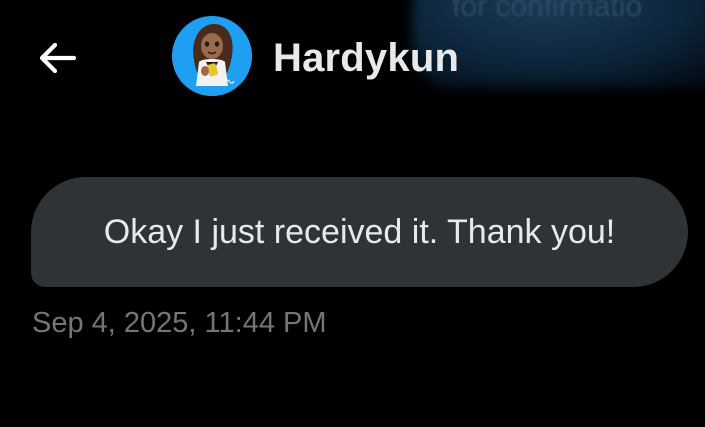 The image size is (705, 427). I want to click on avatar, so click(212, 56).